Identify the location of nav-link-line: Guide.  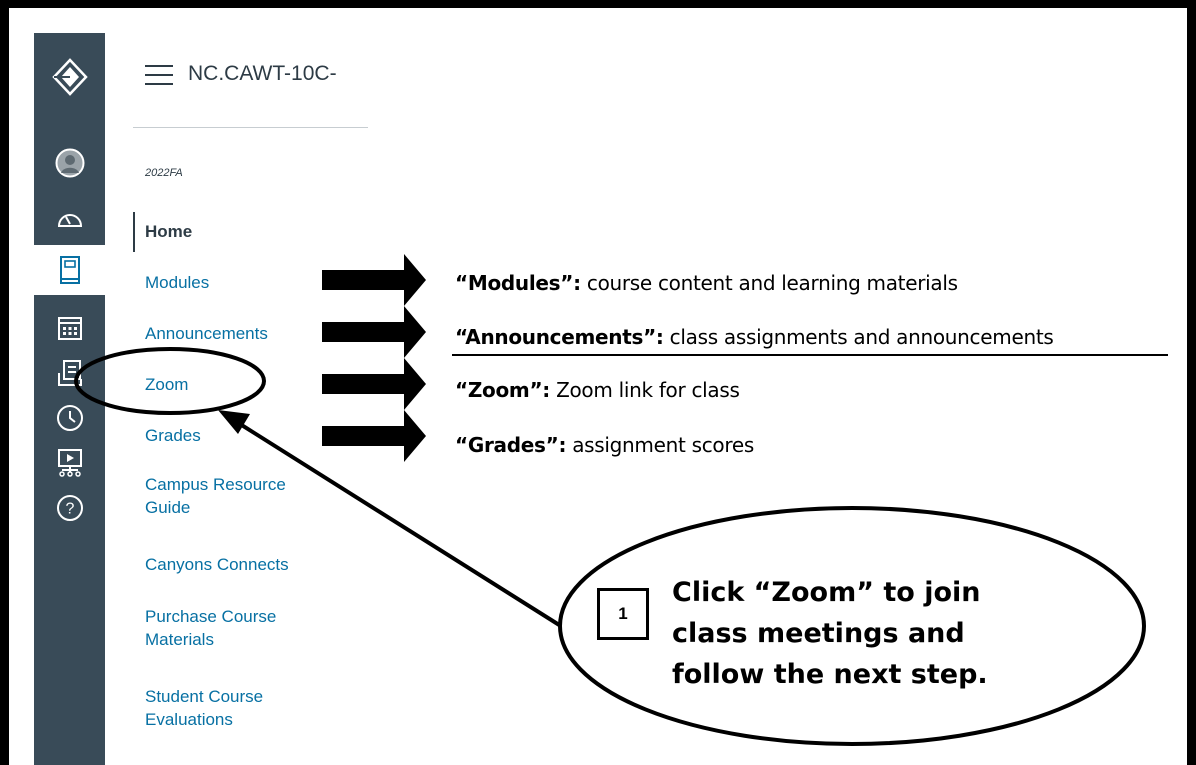
(168, 507).